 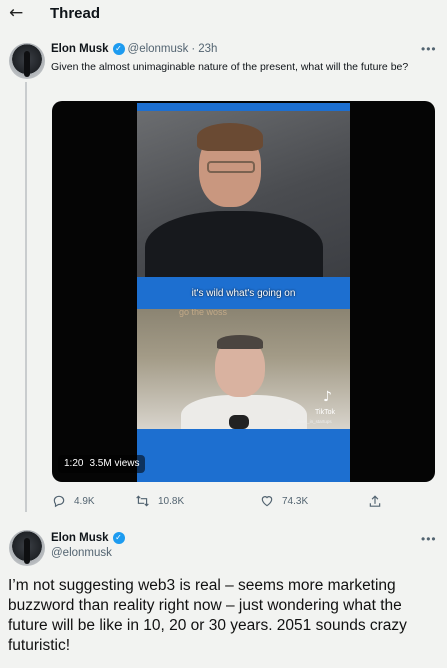 What do you see at coordinates (59, 501) in the screenshot?
I see `reply-icon` at bounding box center [59, 501].